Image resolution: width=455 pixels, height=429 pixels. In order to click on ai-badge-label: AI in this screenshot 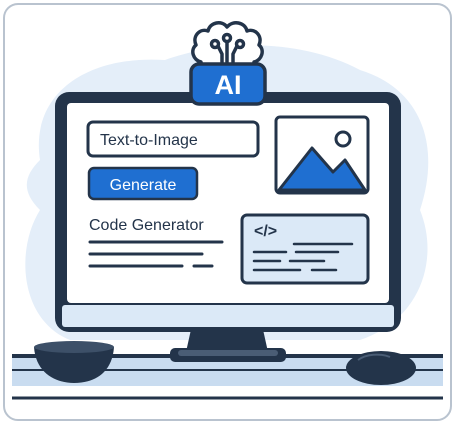, I will do `click(228, 85)`.